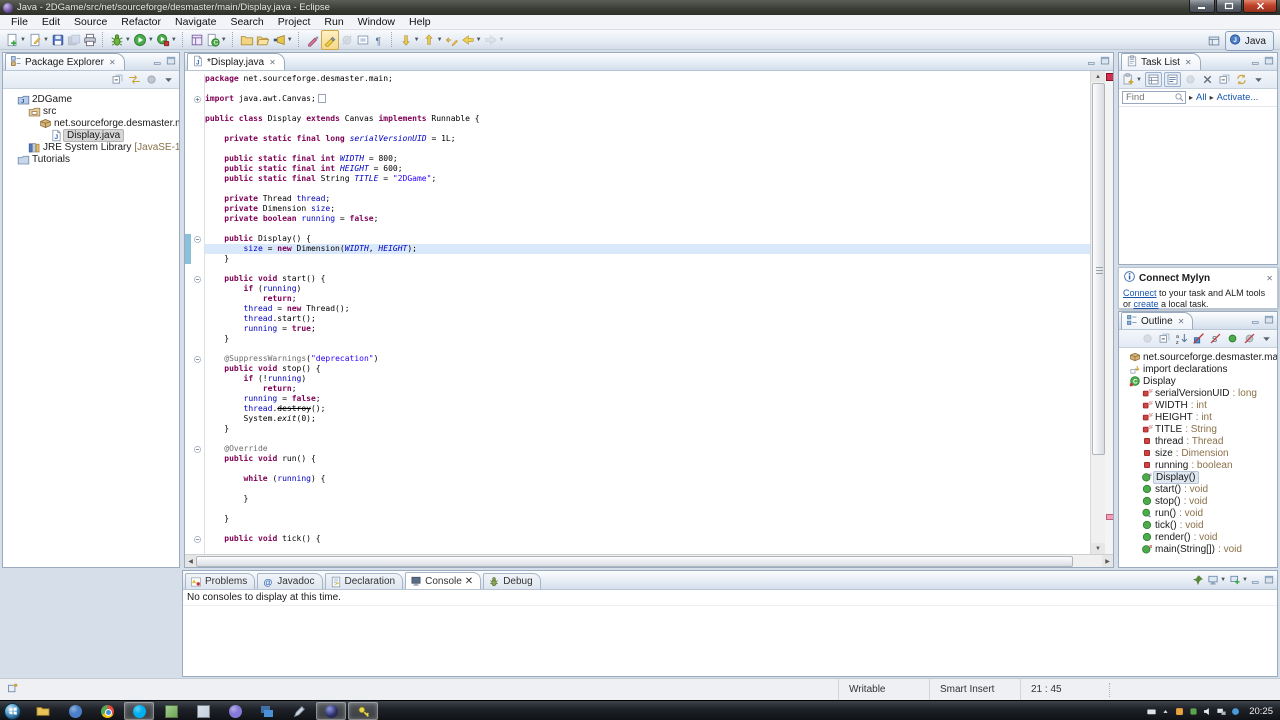  Describe the element at coordinates (638, 329) in the screenshot. I see `code-line: running = true;` at that location.